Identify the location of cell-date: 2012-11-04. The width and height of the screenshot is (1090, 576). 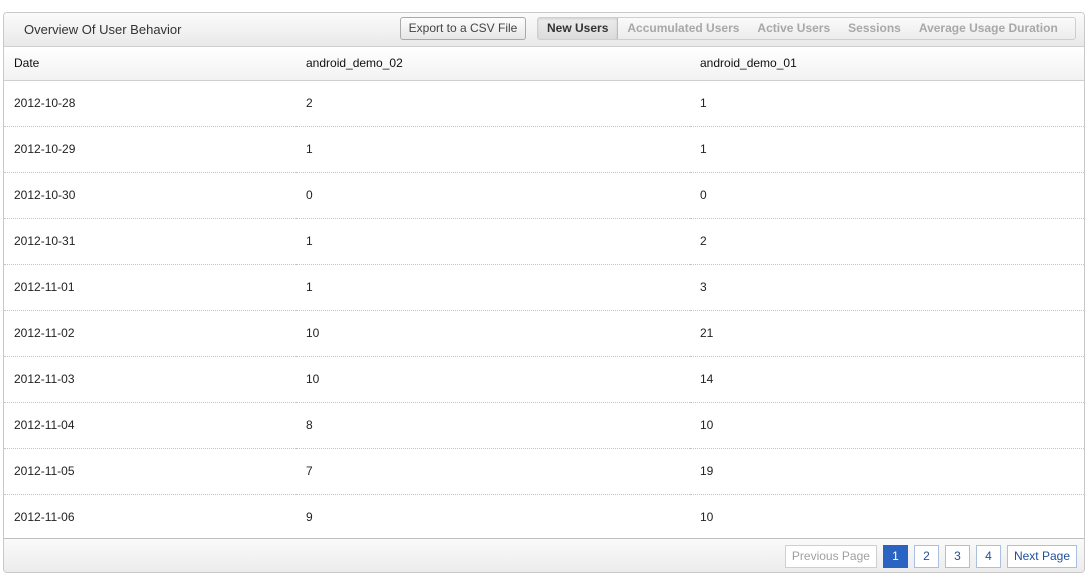
(150, 425).